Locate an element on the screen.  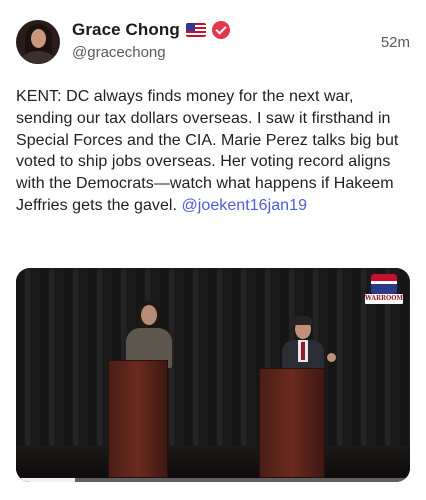
post-header: Grace Chong @gracechong 52m is located at coordinates (213, 42).